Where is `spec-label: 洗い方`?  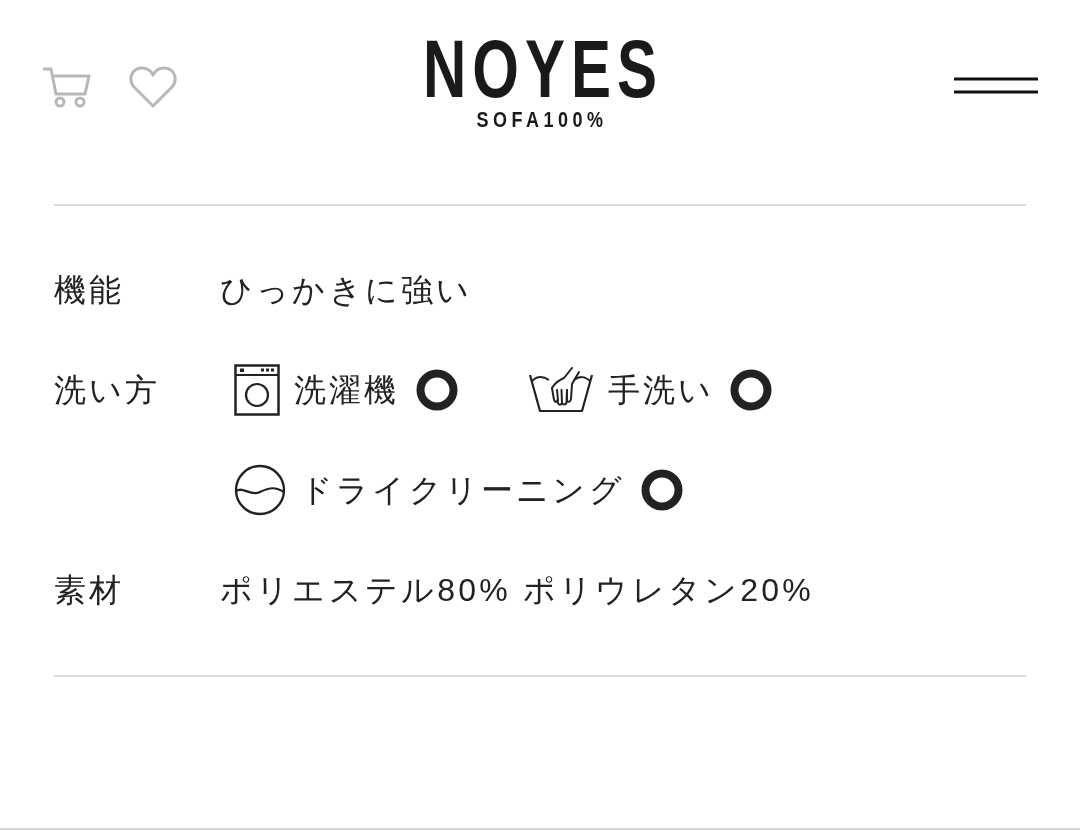 spec-label: 洗い方 is located at coordinates (107, 390).